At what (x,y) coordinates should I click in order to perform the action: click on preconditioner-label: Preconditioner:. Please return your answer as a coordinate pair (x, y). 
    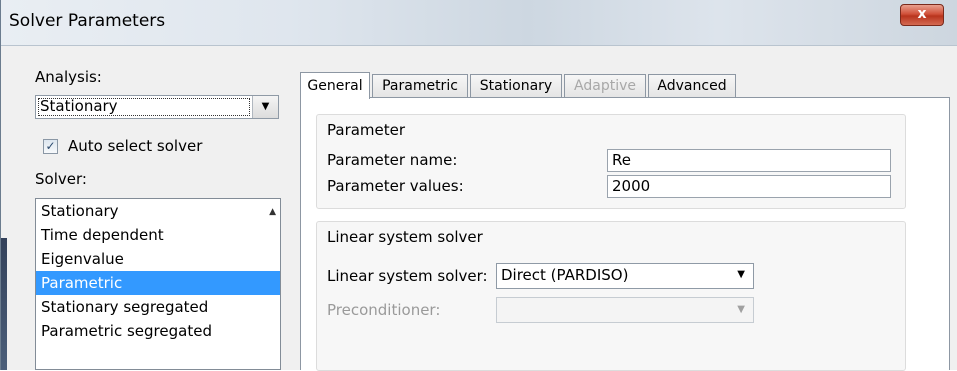
    Looking at the image, I should click on (384, 310).